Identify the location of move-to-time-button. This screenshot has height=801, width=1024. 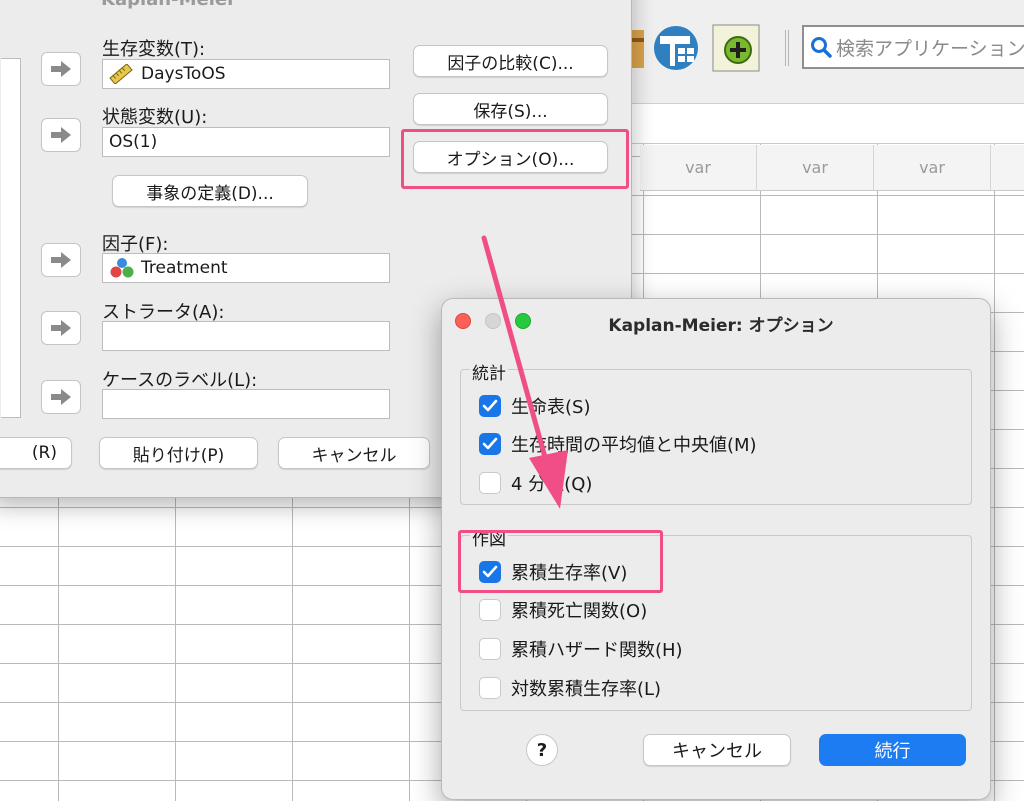
(61, 69).